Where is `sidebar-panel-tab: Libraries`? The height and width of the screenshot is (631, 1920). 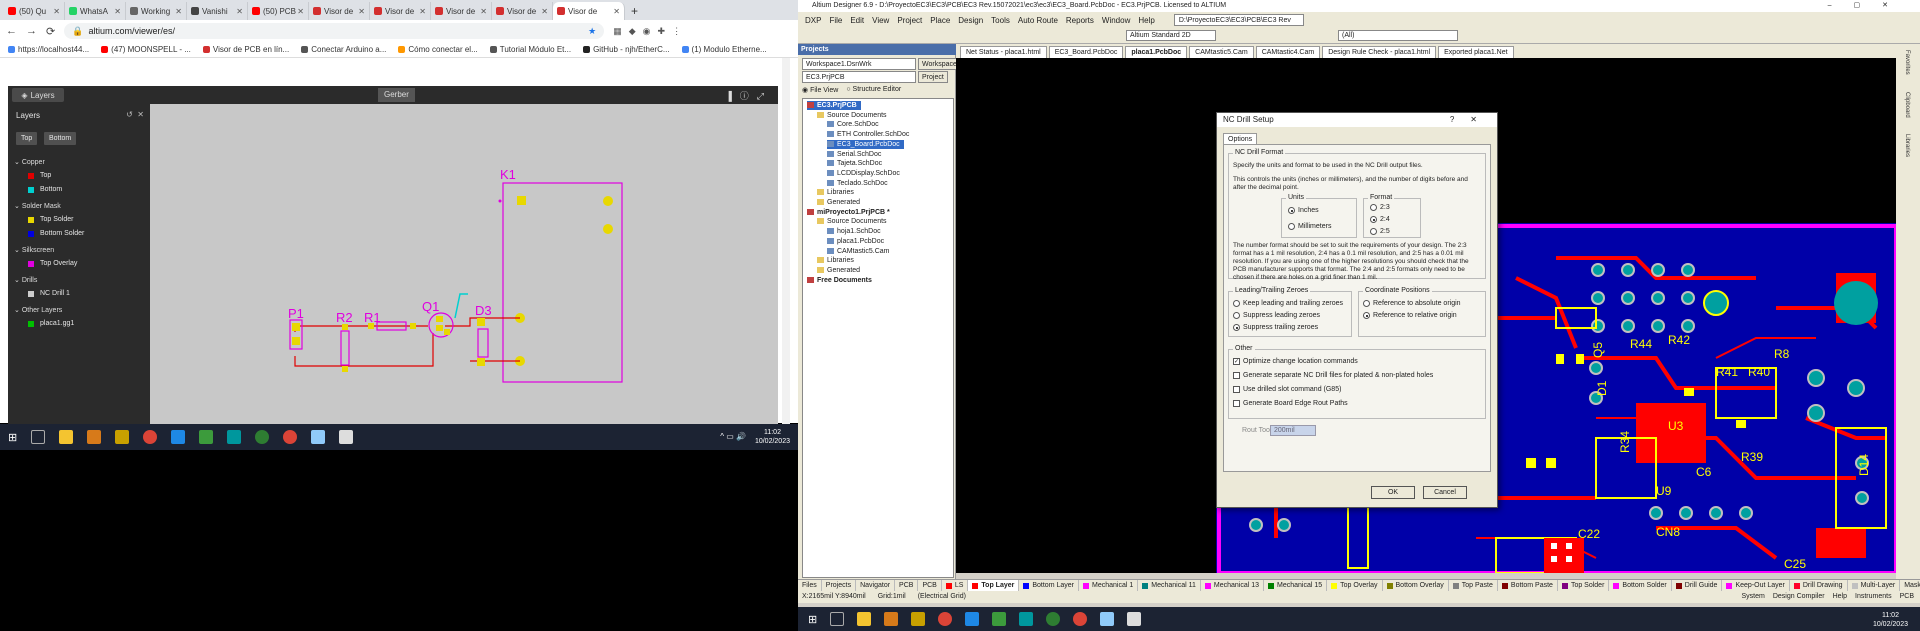 sidebar-panel-tab: Libraries is located at coordinates (1907, 145).